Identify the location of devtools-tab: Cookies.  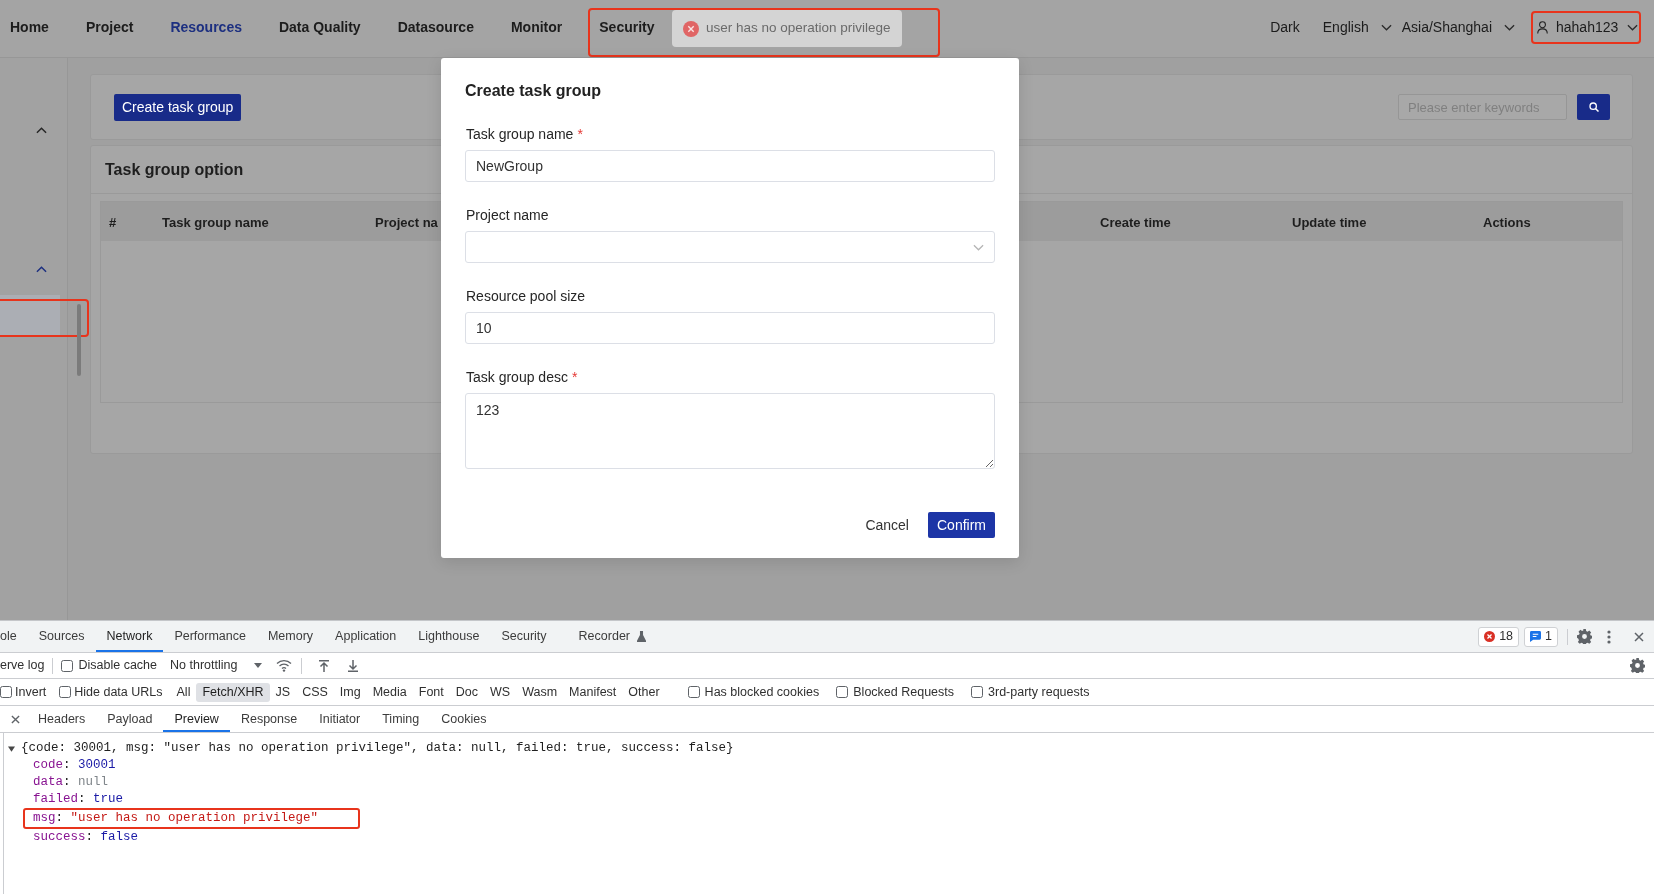
(464, 719).